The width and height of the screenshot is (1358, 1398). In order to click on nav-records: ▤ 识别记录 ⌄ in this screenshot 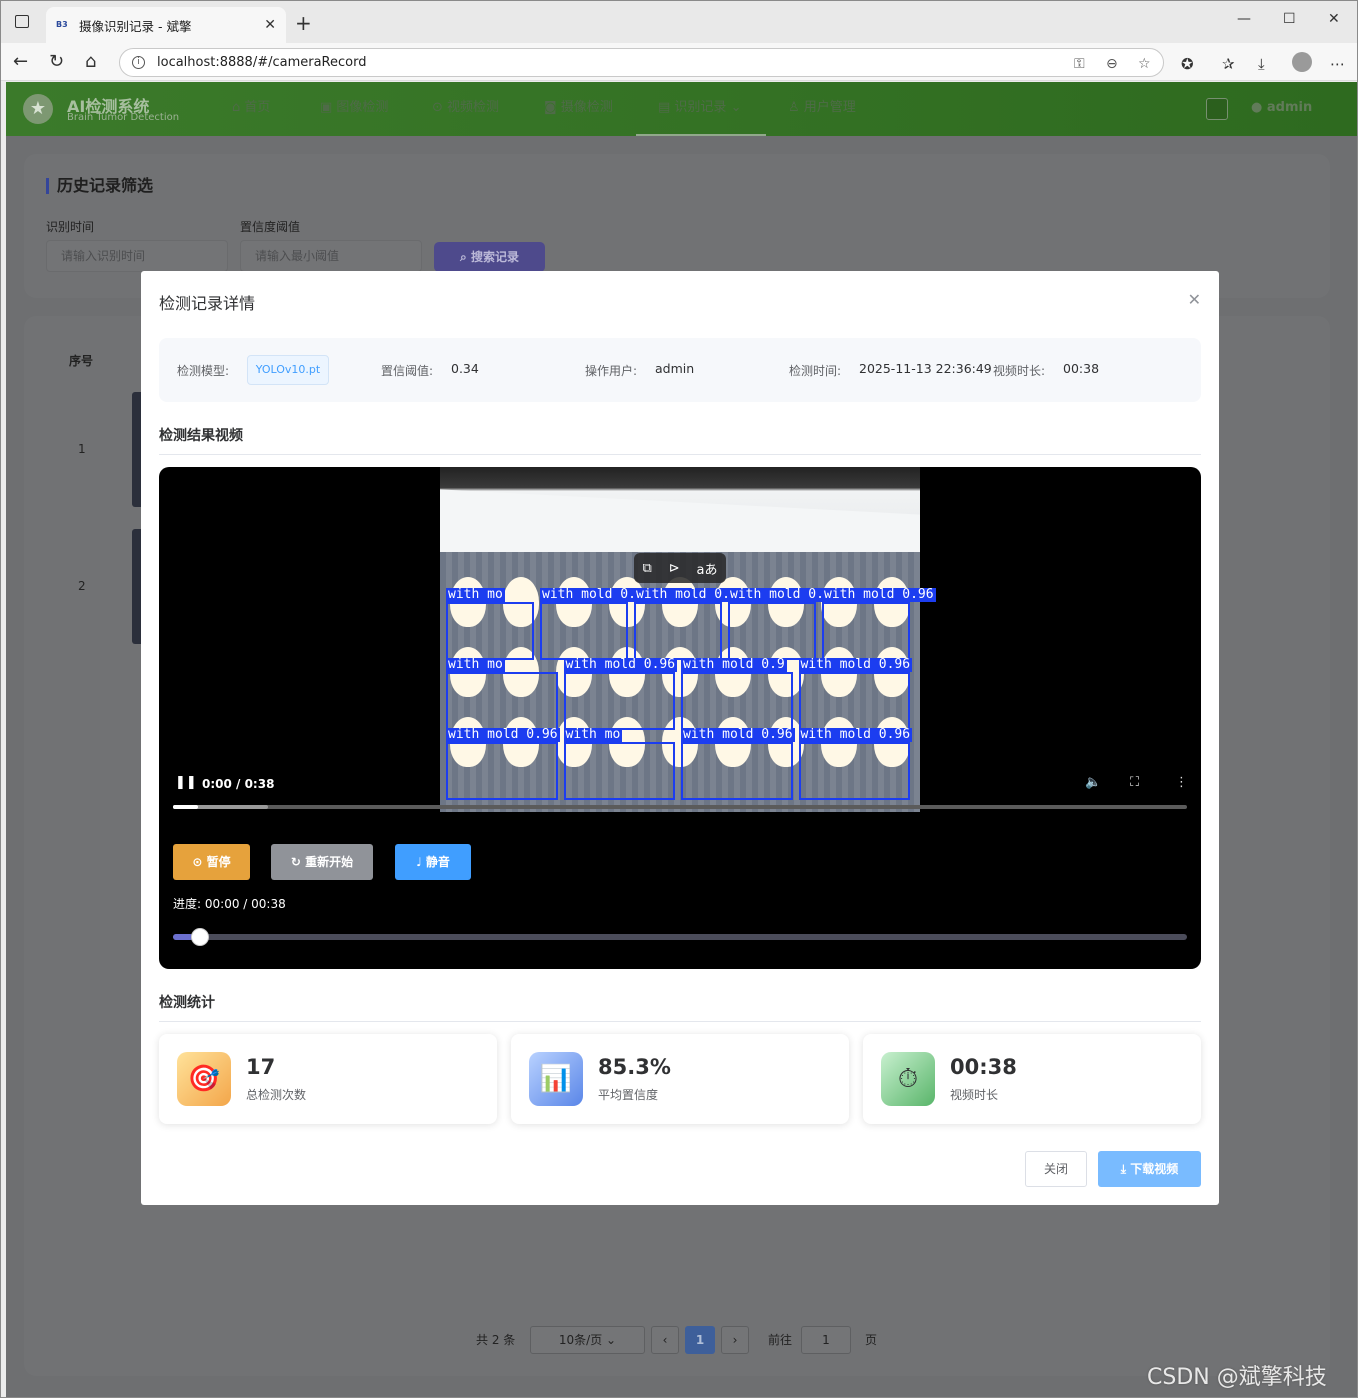, I will do `click(701, 109)`.